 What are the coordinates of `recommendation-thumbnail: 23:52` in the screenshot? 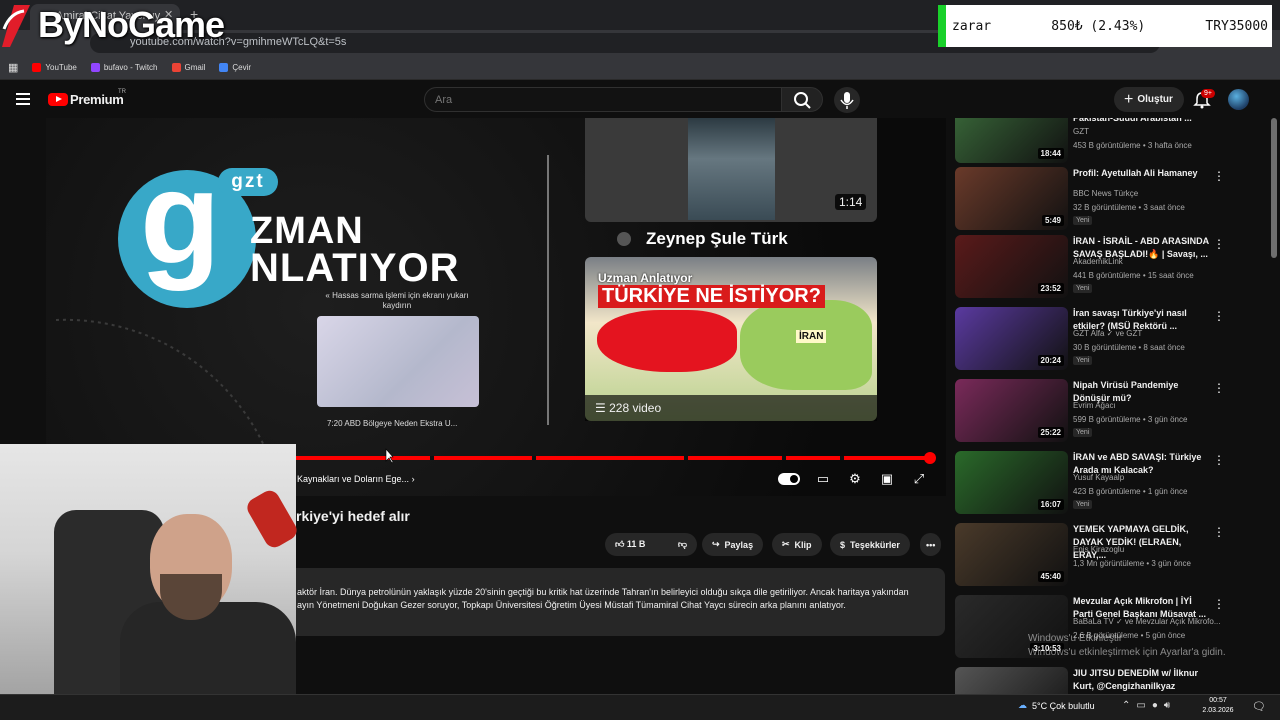 It's located at (1011, 266).